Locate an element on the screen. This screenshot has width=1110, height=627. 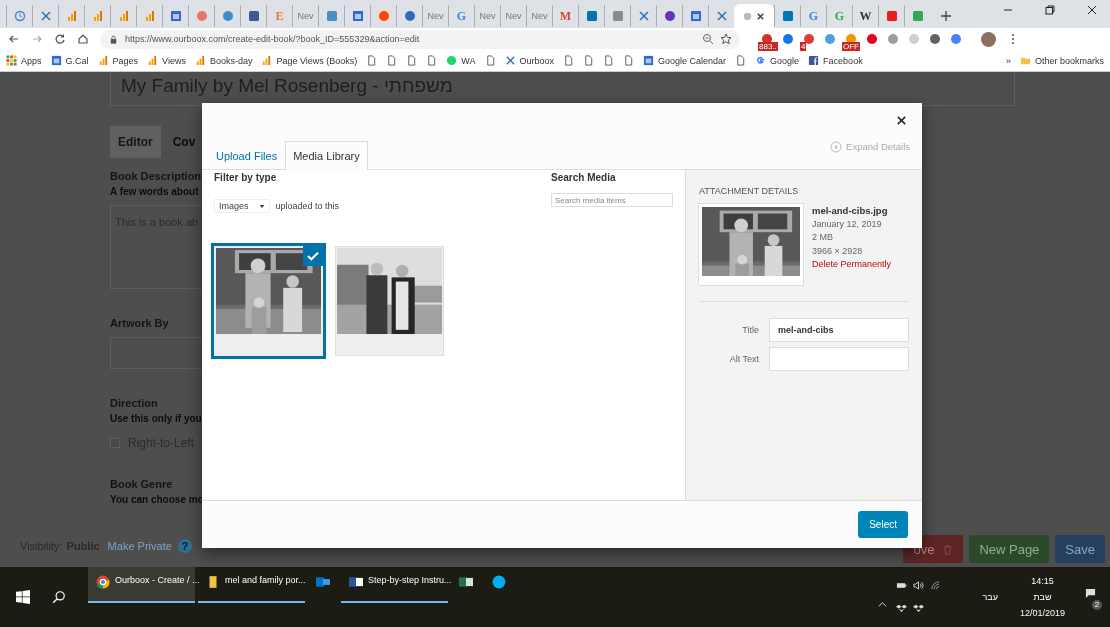
field-label: Artwork By is located at coordinates (139, 323).